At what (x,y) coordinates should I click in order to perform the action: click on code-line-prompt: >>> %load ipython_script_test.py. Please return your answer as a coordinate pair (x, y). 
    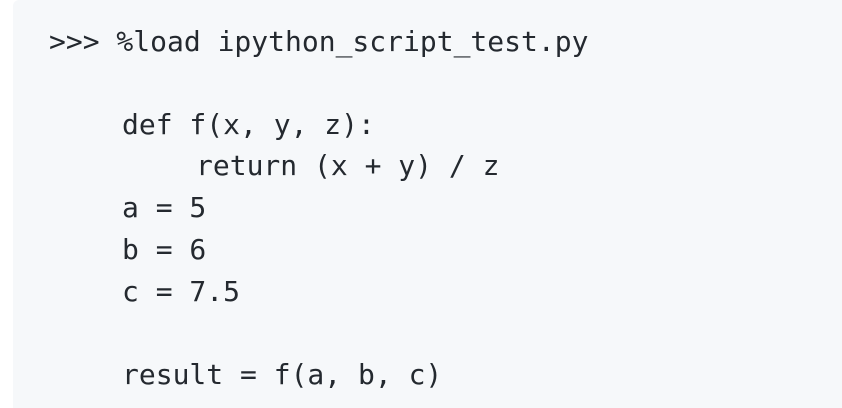
    Looking at the image, I should click on (319, 41).